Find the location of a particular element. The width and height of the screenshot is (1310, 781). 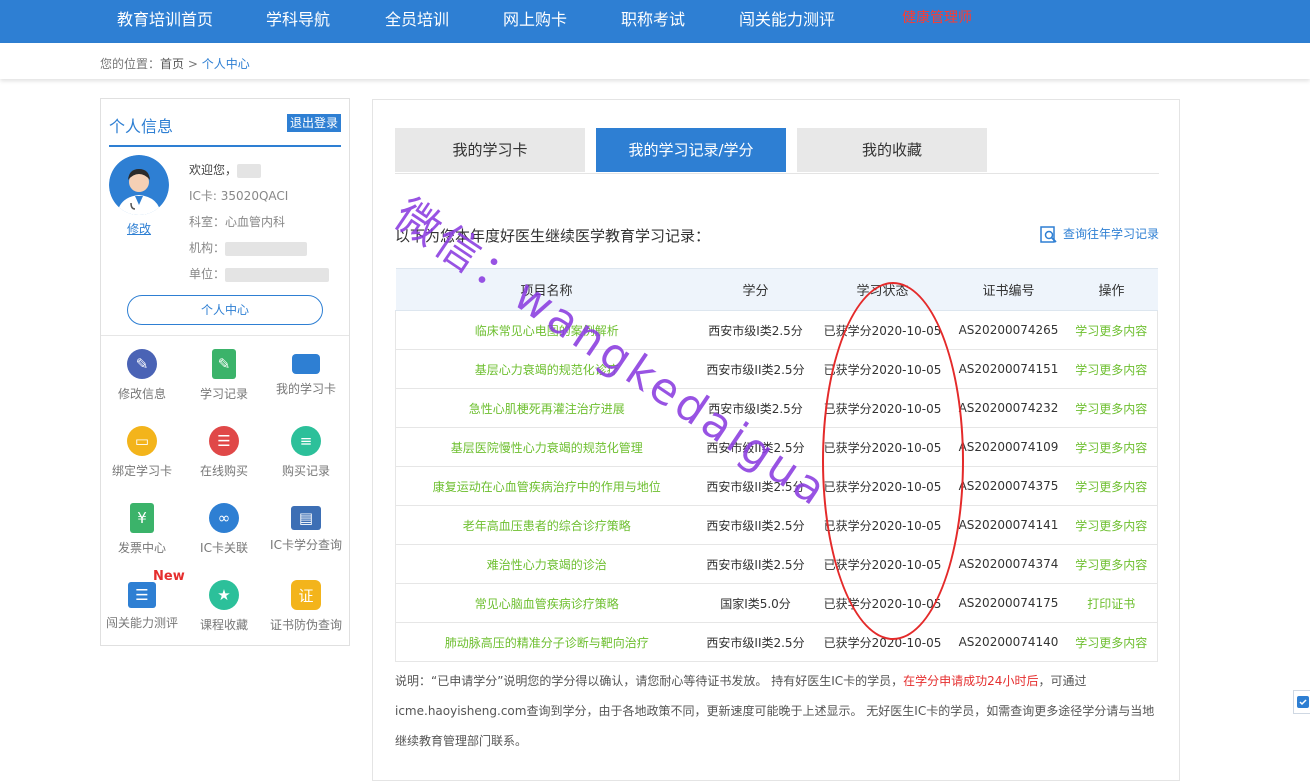

cert-number-cell: AS20200074151 is located at coordinates (1008, 369).